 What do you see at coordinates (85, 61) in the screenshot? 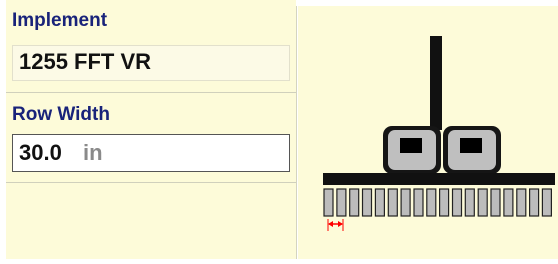
I see `implement-value: 1255 FFT VR` at bounding box center [85, 61].